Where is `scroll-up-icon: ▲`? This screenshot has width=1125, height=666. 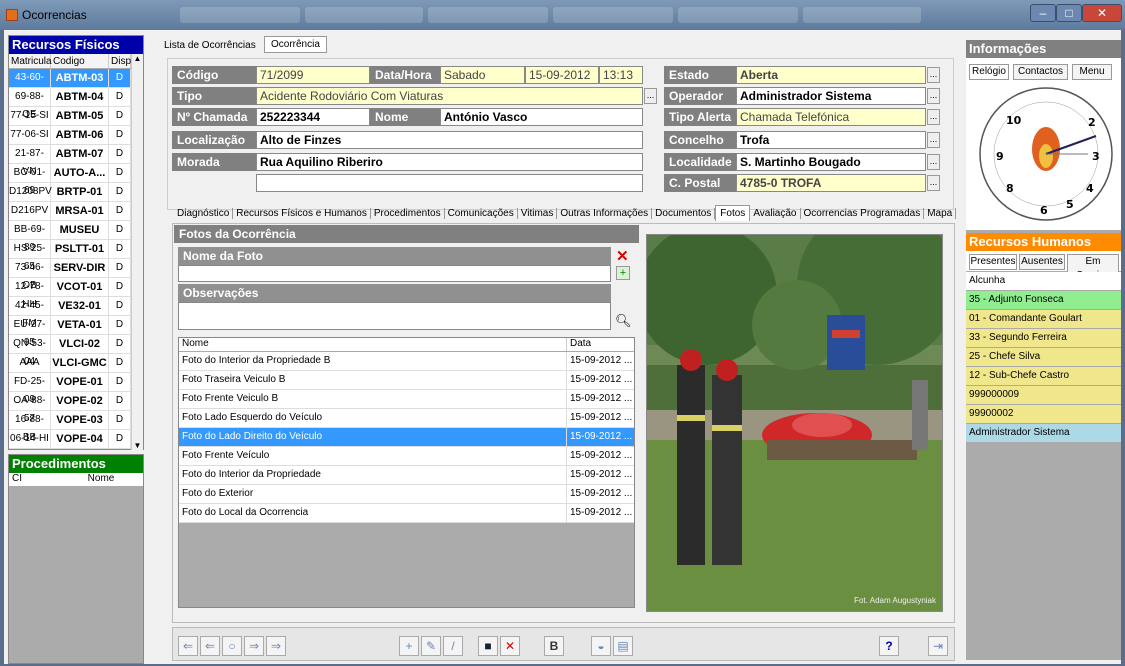 scroll-up-icon: ▲ is located at coordinates (137, 58).